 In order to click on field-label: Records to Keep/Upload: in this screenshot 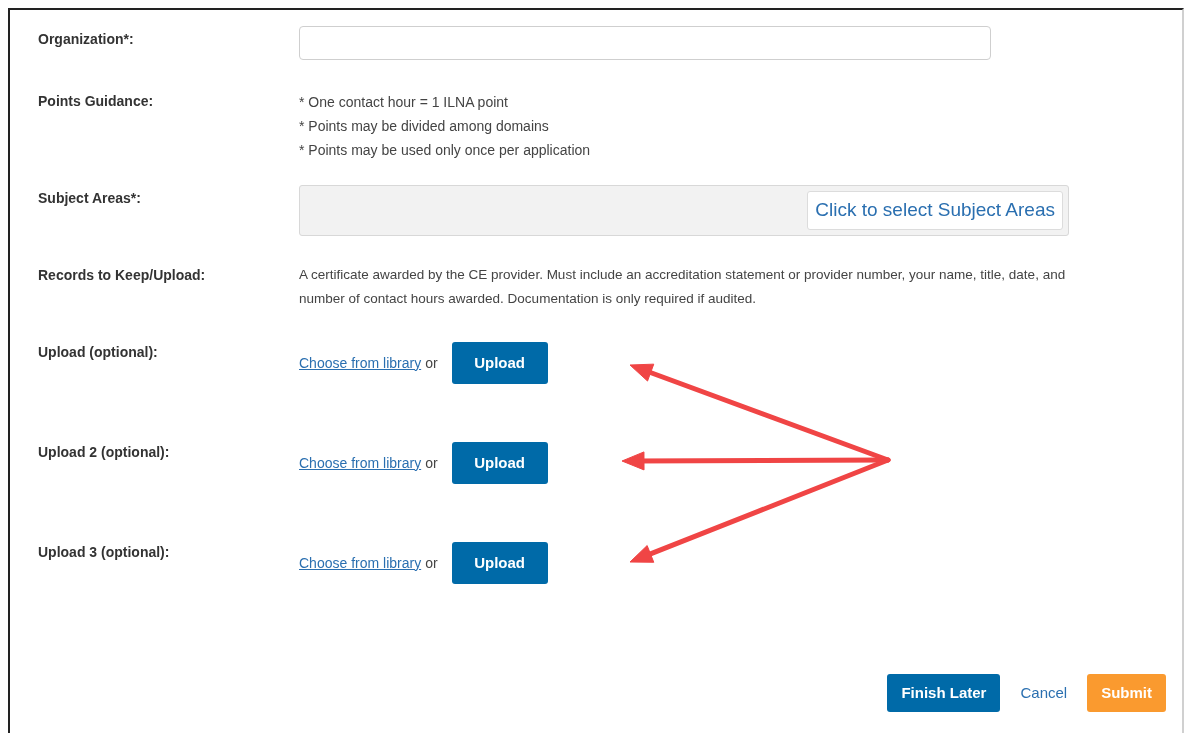, I will do `click(122, 275)`.